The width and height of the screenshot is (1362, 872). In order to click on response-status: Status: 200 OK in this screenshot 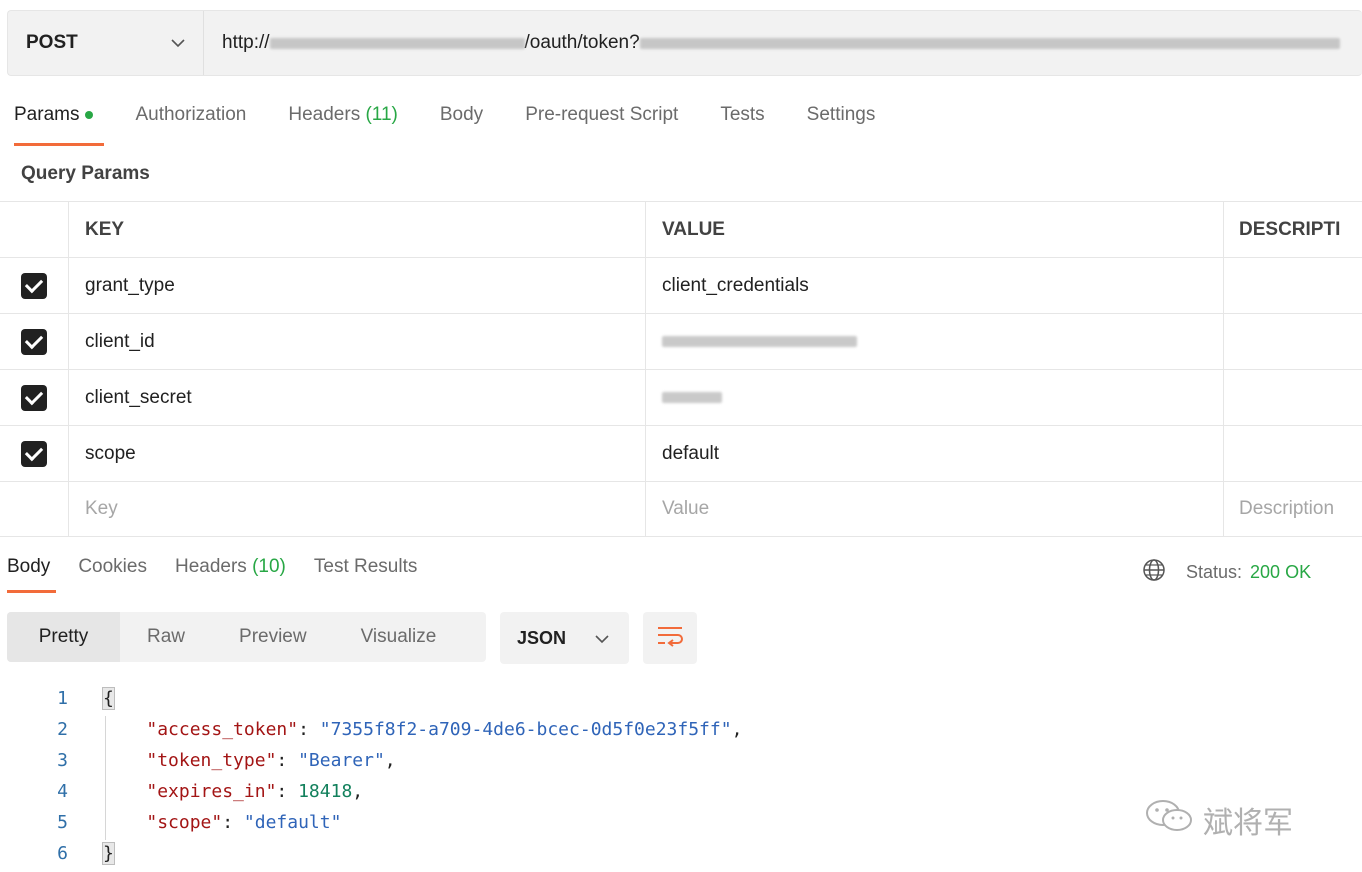, I will do `click(1226, 572)`.